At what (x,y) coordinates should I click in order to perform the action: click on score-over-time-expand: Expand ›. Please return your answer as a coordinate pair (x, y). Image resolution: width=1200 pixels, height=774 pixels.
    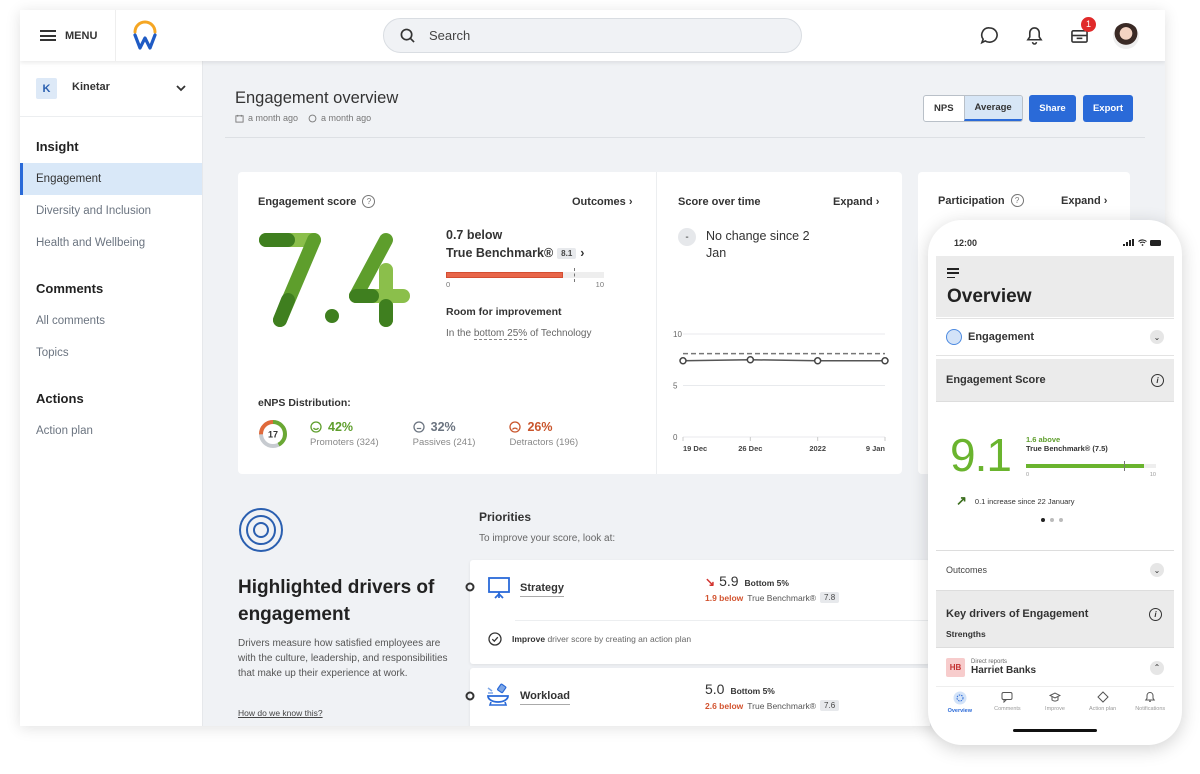
    Looking at the image, I should click on (856, 202).